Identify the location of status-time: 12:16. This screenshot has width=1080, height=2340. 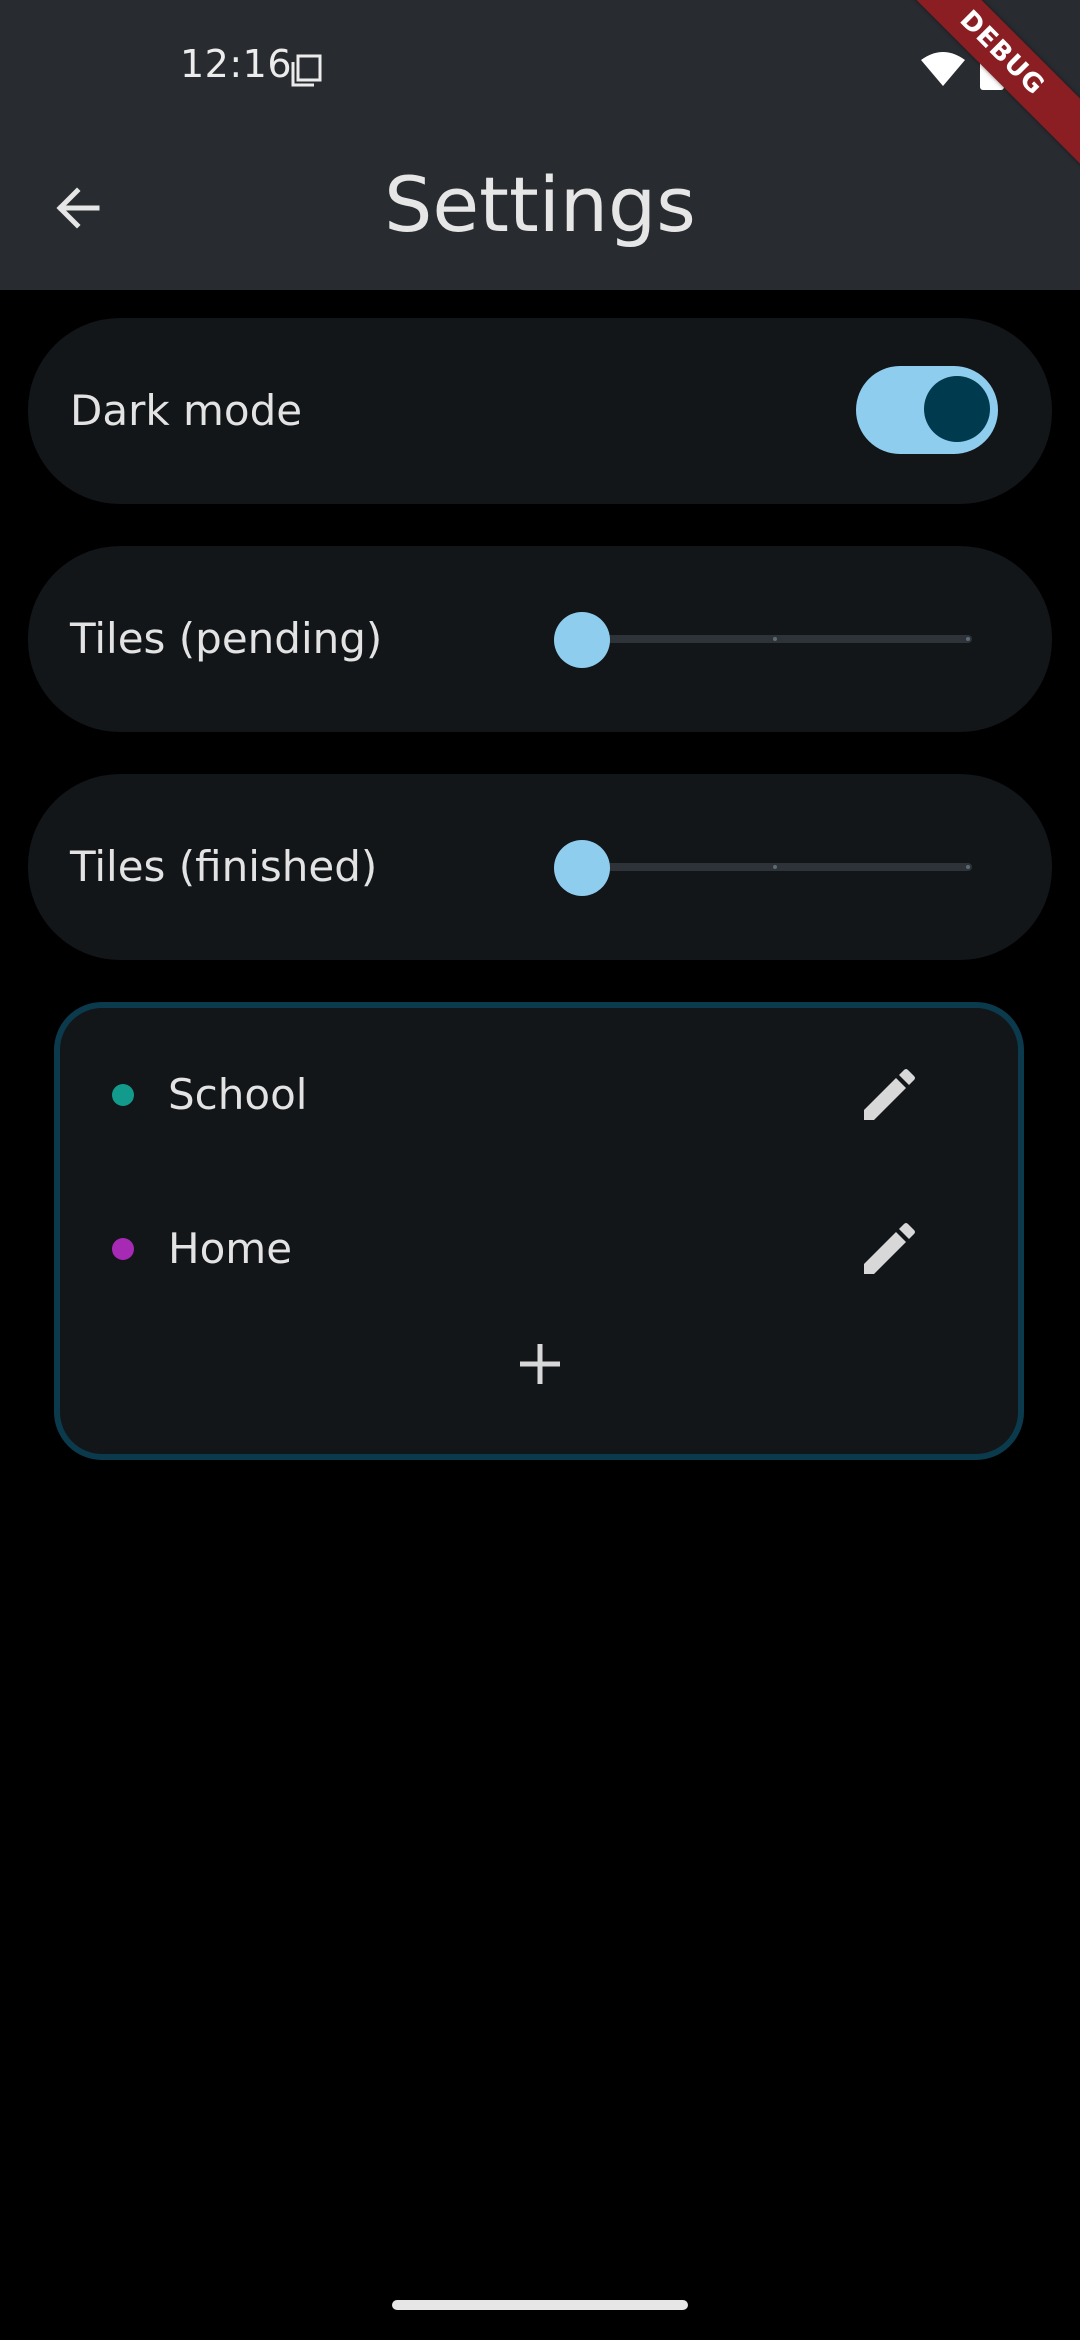
(236, 64).